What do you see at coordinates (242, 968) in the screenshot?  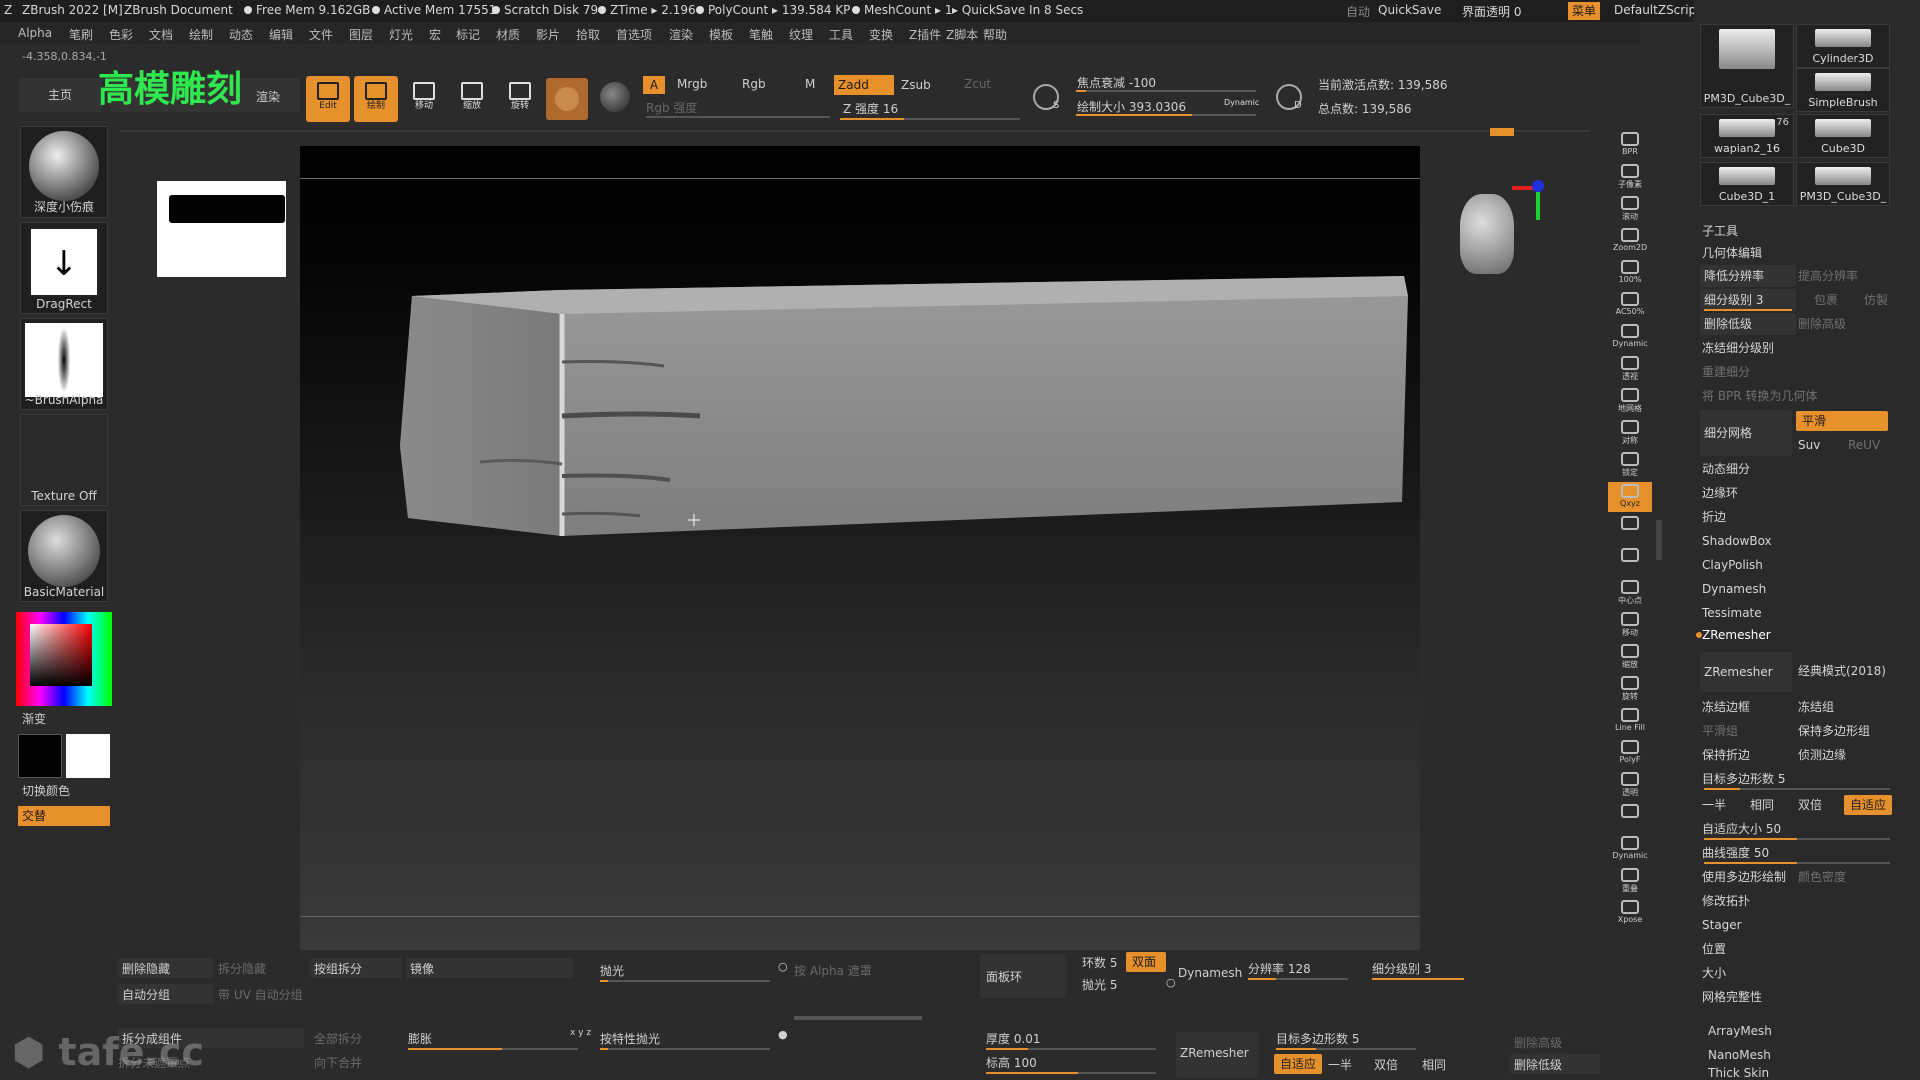 I see `split-hidden-button: 拆分隐藏` at bounding box center [242, 968].